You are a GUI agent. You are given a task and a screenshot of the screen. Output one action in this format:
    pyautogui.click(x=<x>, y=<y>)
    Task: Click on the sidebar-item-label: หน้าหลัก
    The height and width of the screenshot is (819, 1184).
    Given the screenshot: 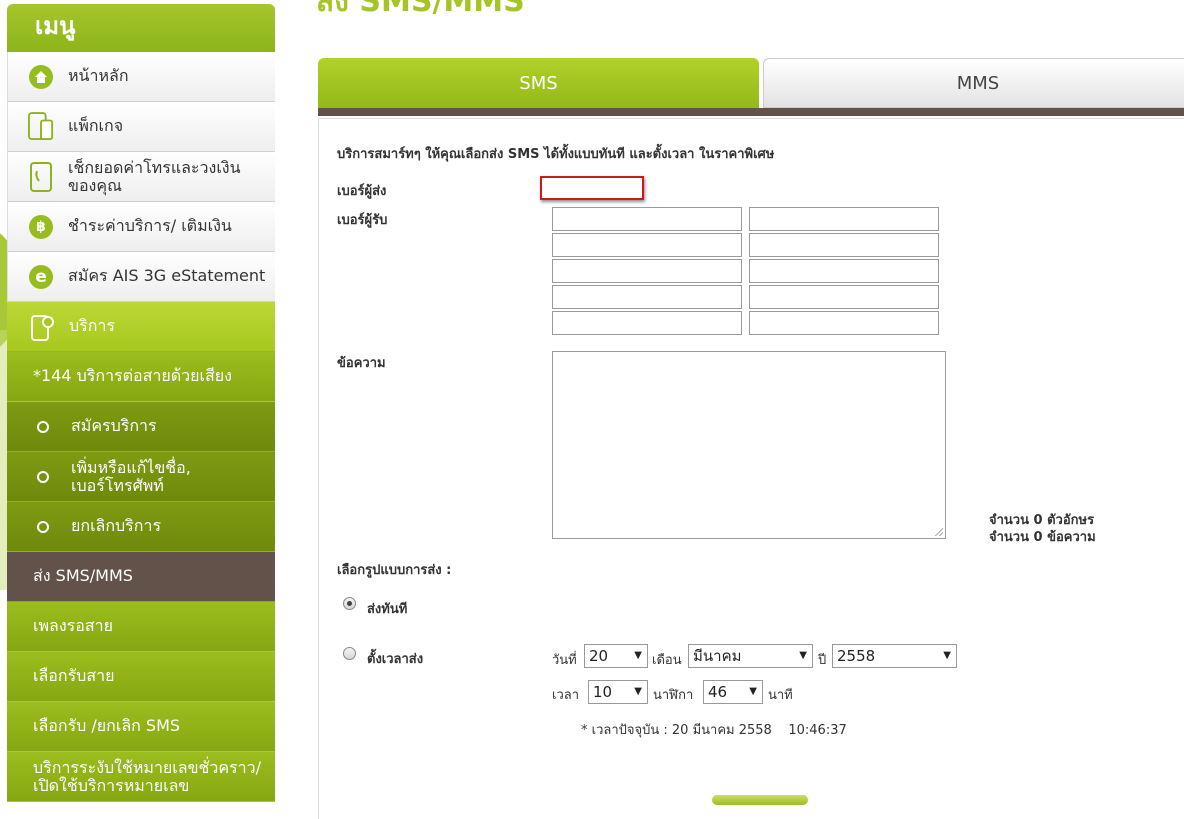 What is the action you would take?
    pyautogui.click(x=98, y=75)
    